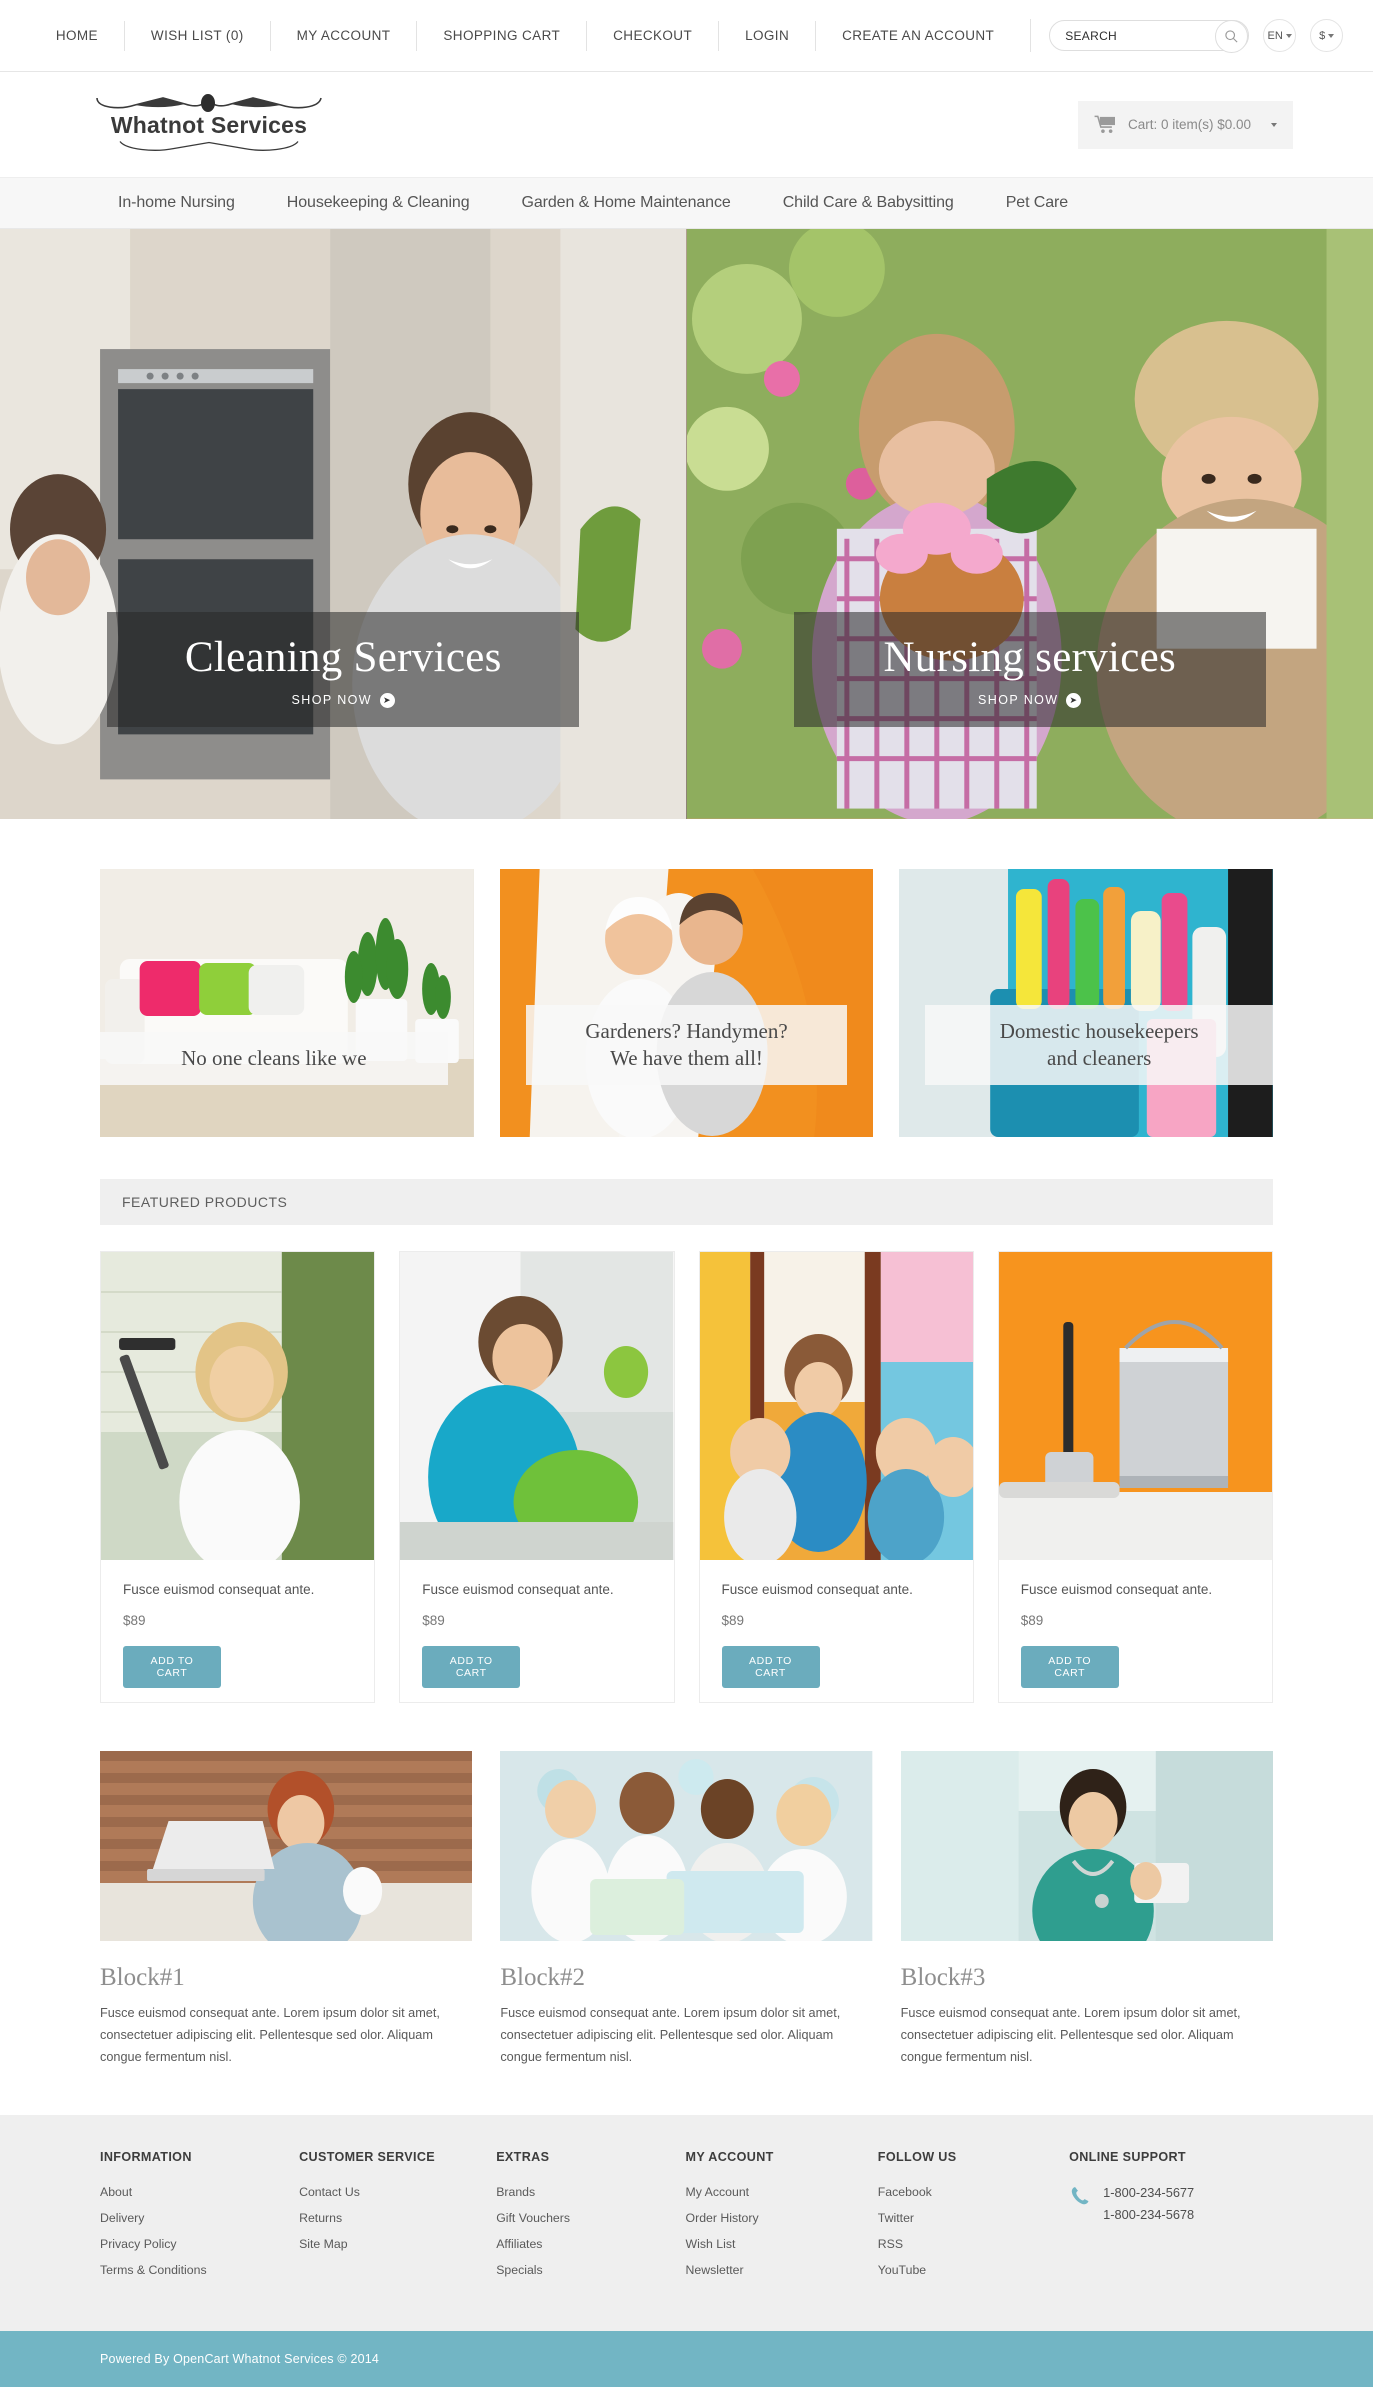  Describe the element at coordinates (782, 2192) in the screenshot. I see `footer-link-my-account: My Account` at that location.